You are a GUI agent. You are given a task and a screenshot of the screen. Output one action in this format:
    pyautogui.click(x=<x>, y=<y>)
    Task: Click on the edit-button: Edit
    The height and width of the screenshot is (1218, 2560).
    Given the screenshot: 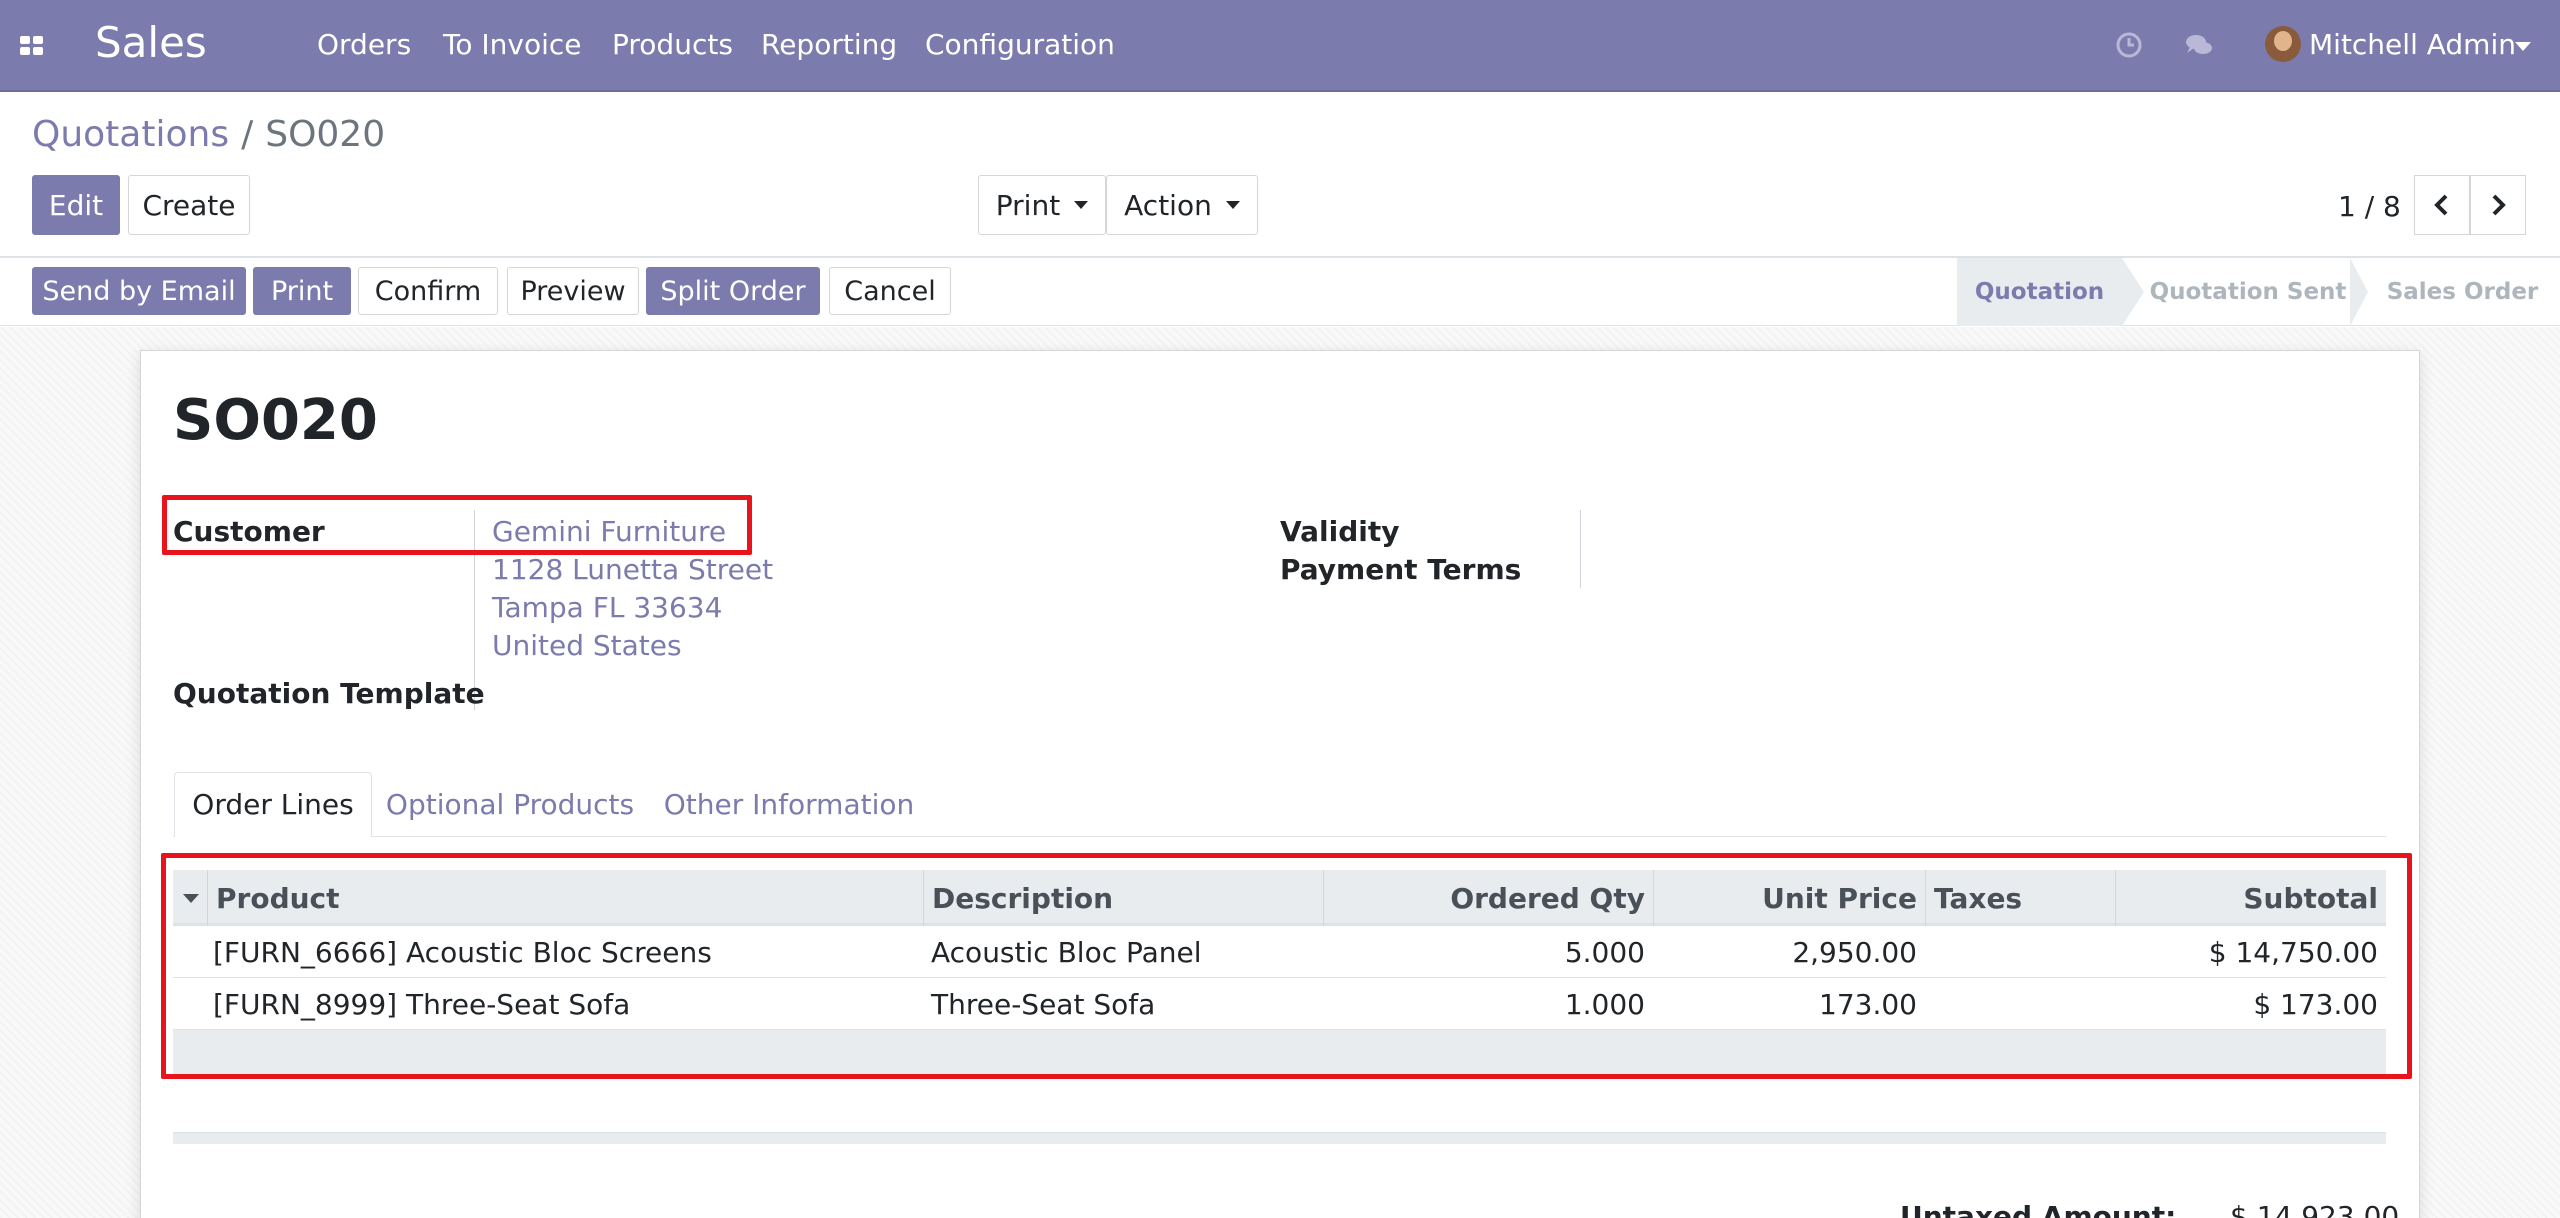 What is the action you would take?
    pyautogui.click(x=76, y=205)
    